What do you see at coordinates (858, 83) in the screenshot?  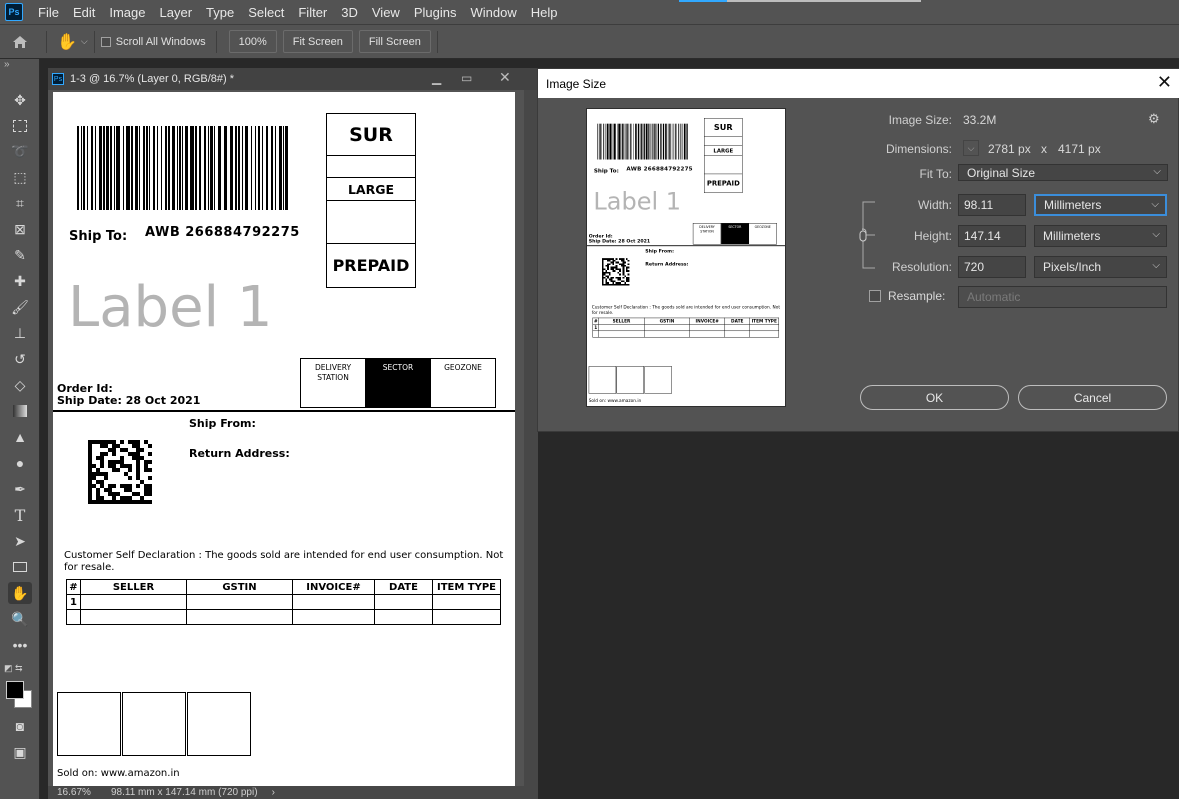 I see `dialog-titlebar: Image Size ✕` at bounding box center [858, 83].